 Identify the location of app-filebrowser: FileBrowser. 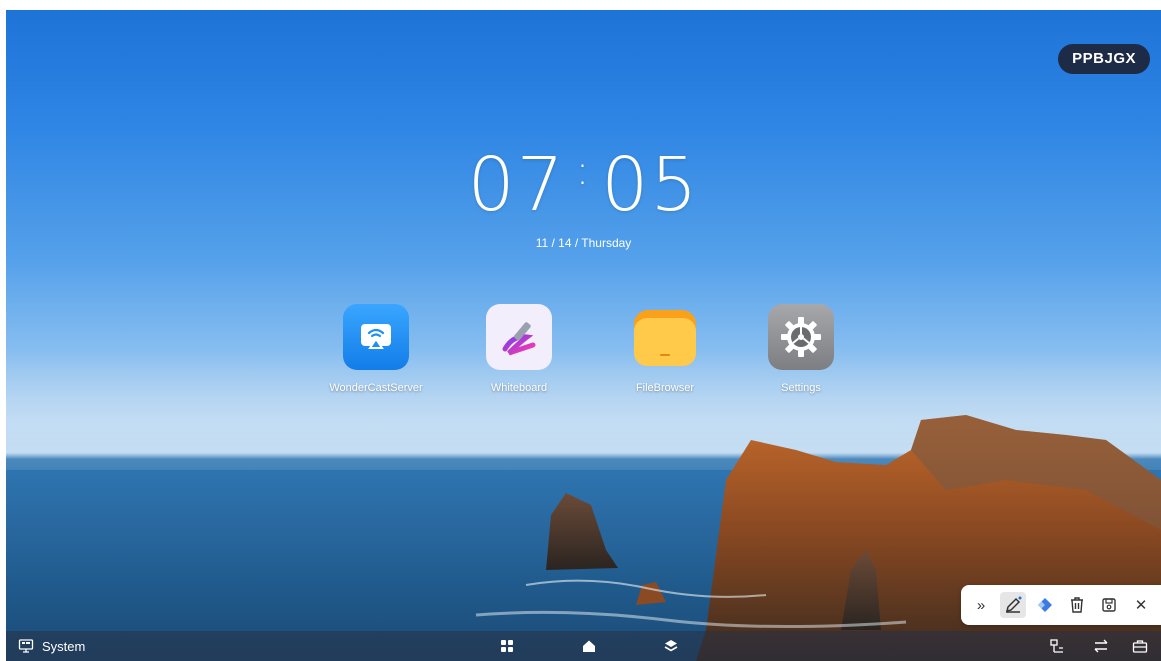
(665, 349).